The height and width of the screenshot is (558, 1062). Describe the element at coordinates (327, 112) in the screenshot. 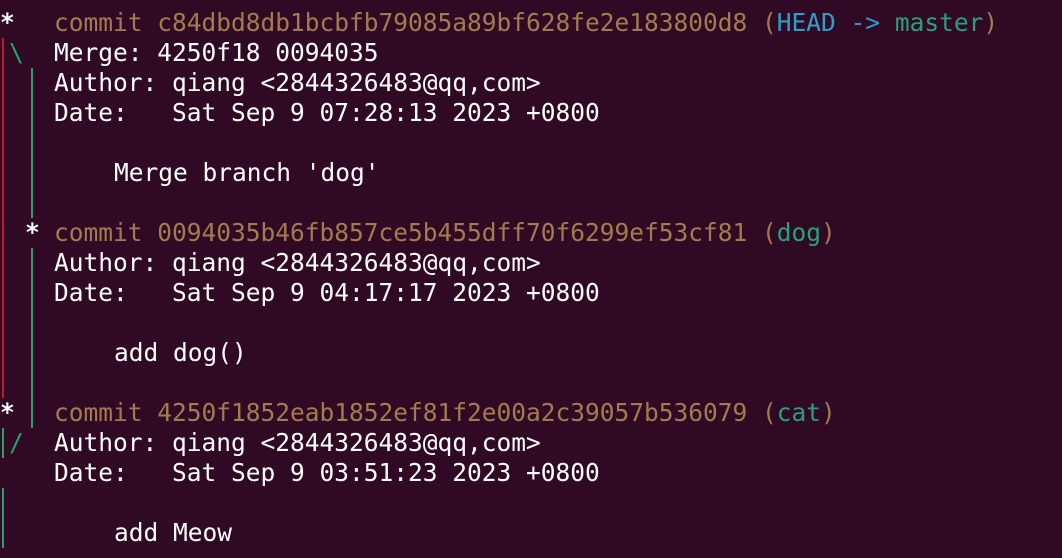

I see `date-info: Date: Sat Sep 9 07:28:13 2023 +0800` at that location.